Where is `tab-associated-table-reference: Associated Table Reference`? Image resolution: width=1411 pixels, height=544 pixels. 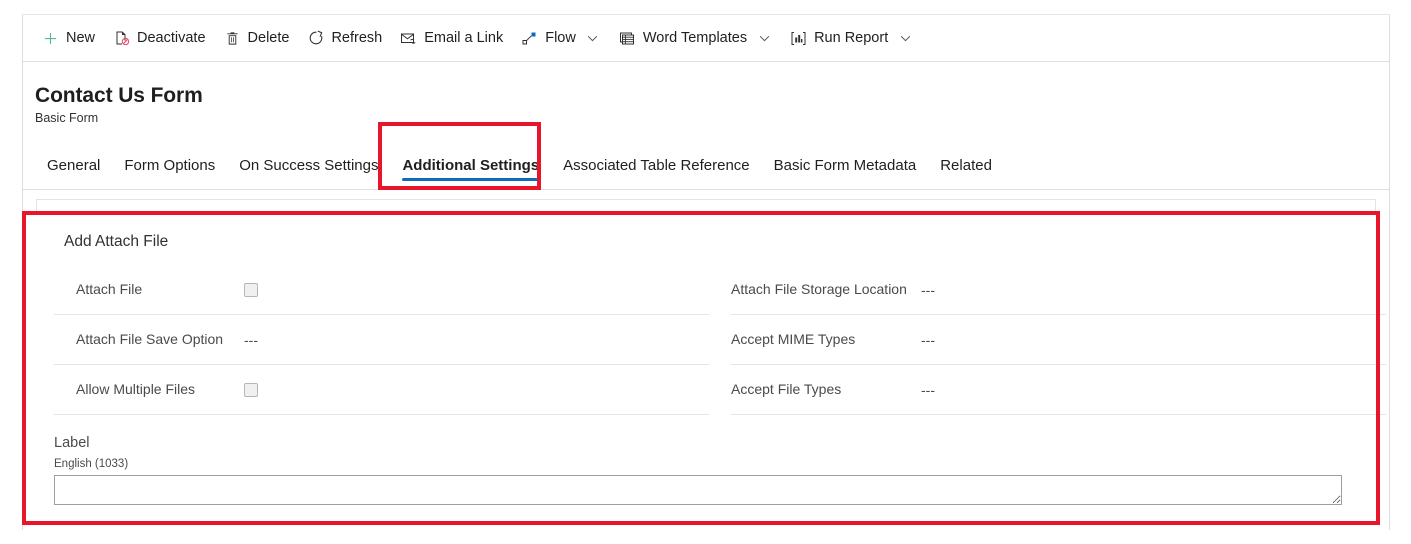
tab-associated-table-reference: Associated Table Reference is located at coordinates (656, 165).